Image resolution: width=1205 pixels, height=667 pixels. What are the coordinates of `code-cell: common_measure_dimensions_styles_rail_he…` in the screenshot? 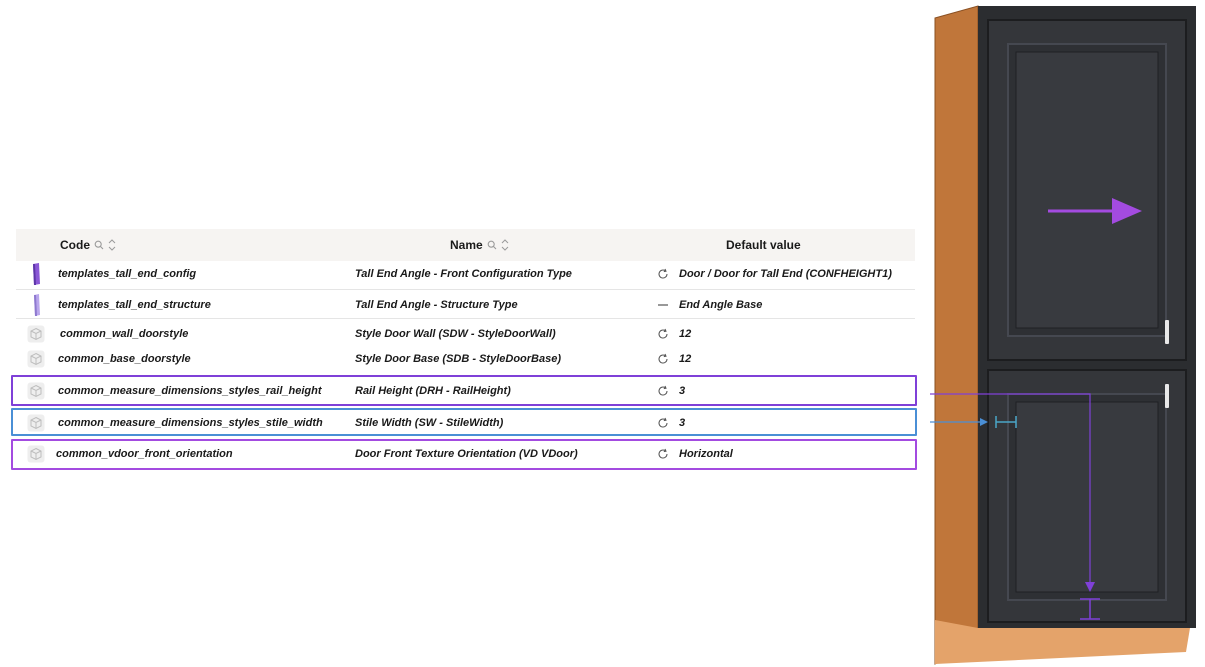 It's located at (190, 390).